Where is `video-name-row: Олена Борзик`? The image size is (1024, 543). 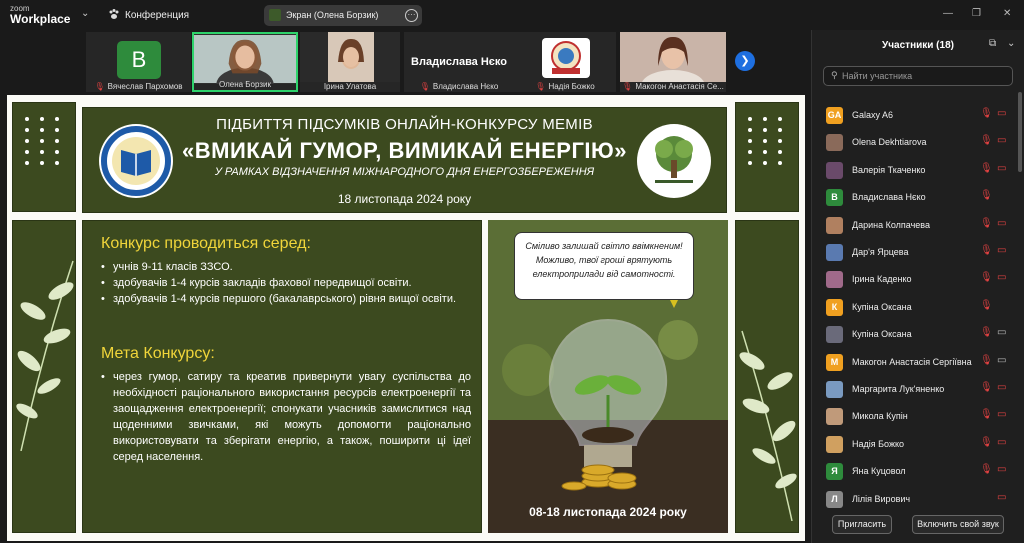
video-name-row: Олена Борзик is located at coordinates (245, 84).